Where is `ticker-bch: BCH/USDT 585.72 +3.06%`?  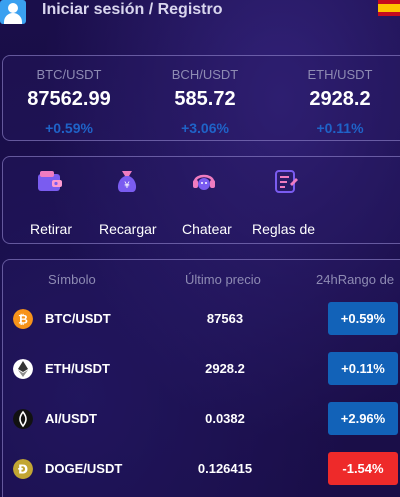 ticker-bch: BCH/USDT 585.72 +3.06% is located at coordinates (205, 96).